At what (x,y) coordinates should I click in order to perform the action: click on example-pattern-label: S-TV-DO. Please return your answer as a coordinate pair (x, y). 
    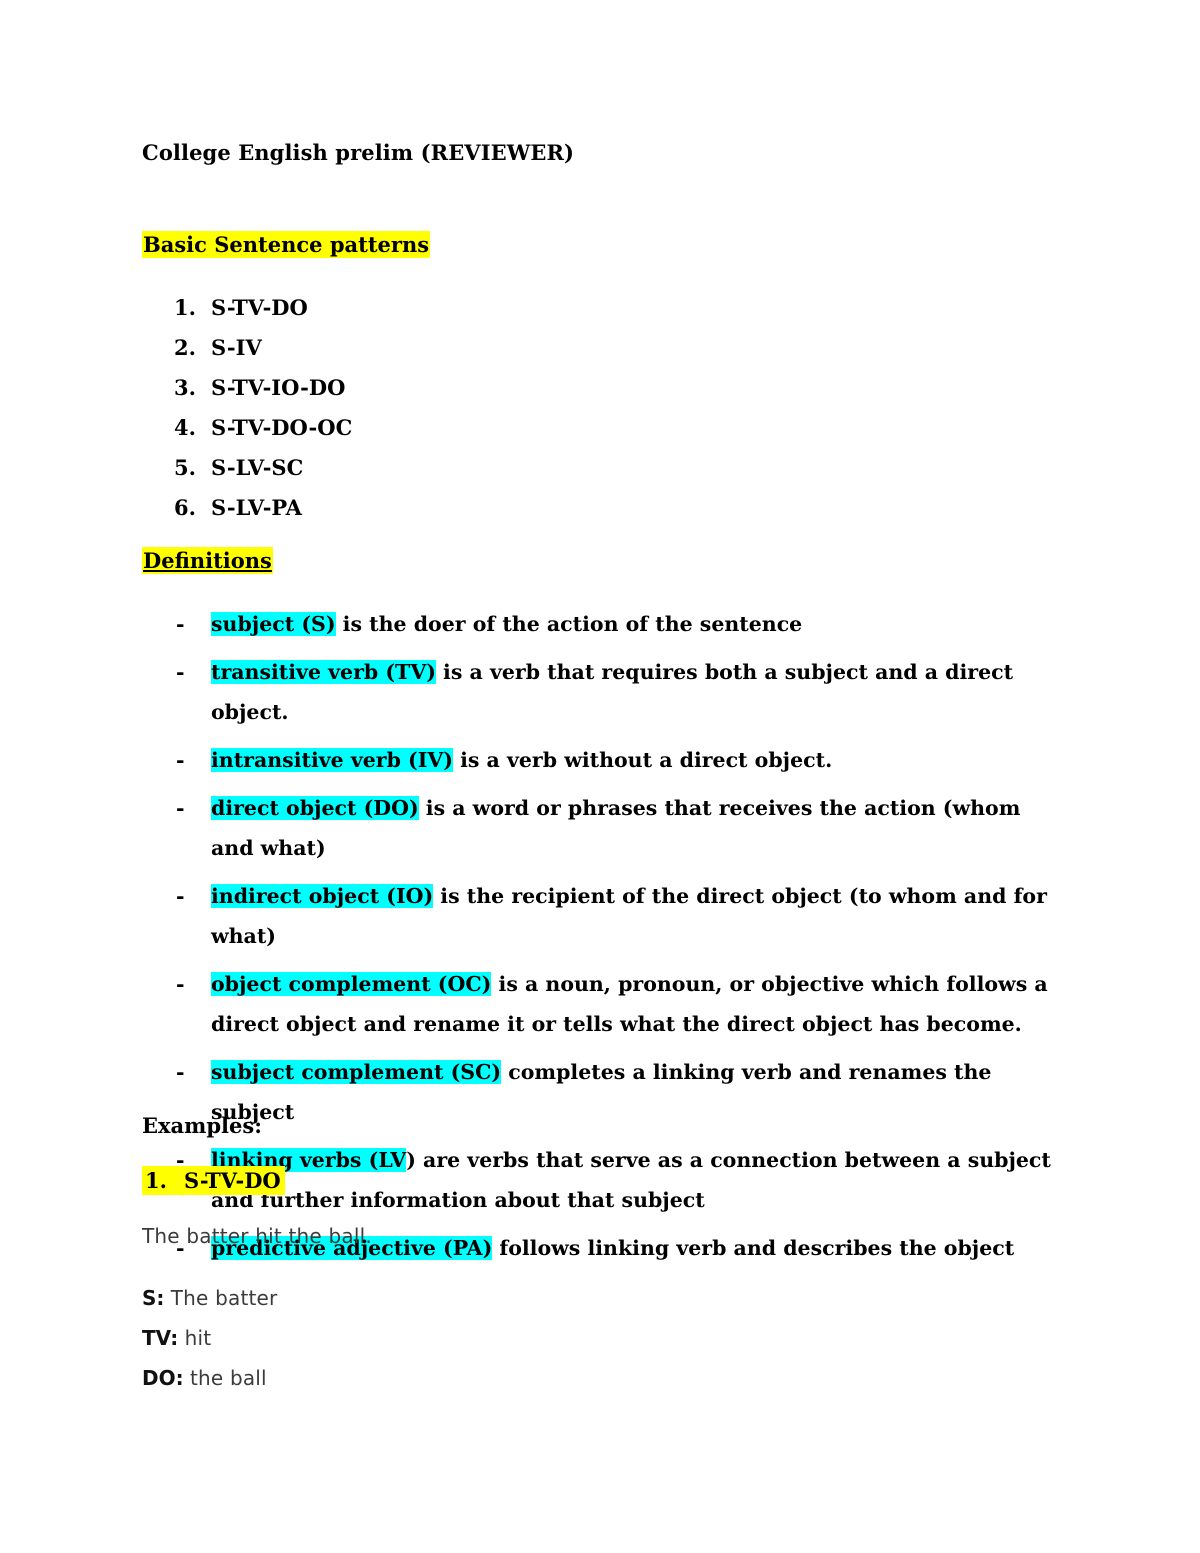
    Looking at the image, I should click on (232, 1180).